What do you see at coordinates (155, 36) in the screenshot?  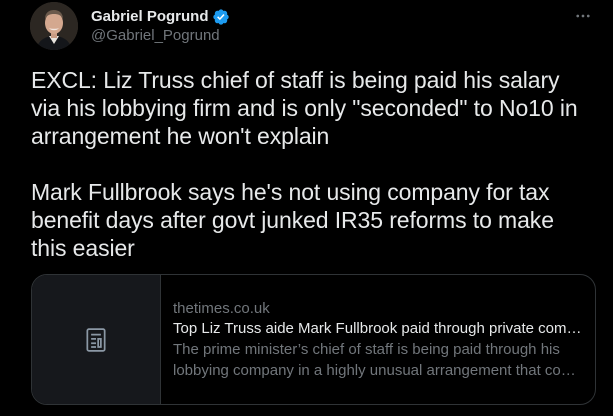 I see `user-handle: @Gabriel_Pogrund` at bounding box center [155, 36].